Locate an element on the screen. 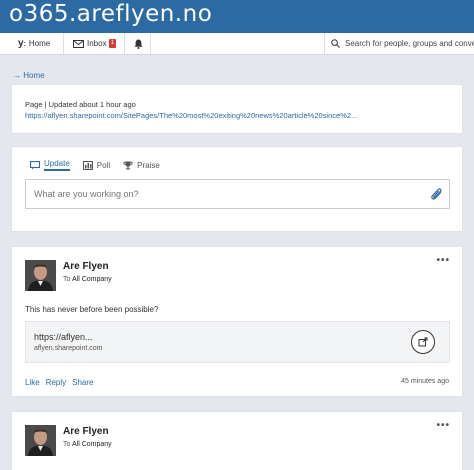 The height and width of the screenshot is (470, 474). tab-update: Update is located at coordinates (50, 165).